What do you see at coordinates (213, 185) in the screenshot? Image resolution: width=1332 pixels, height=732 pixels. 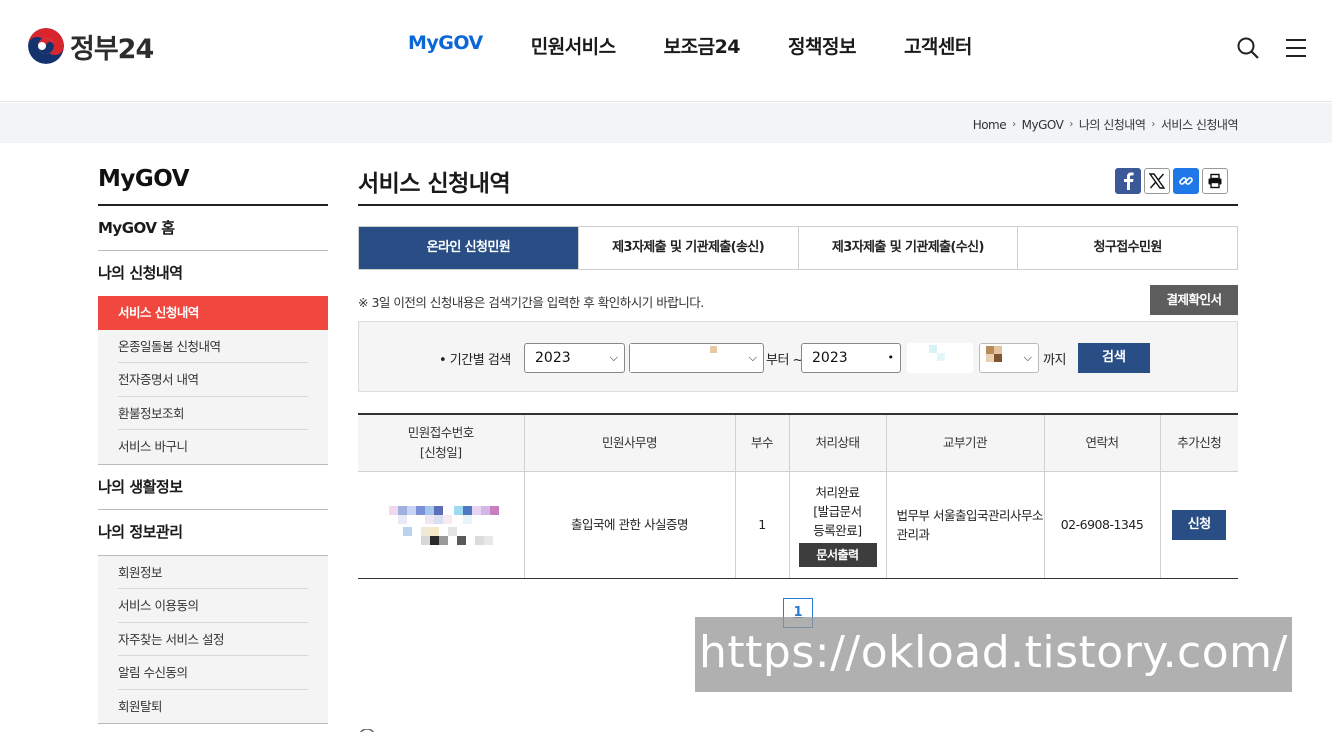 I see `sidebar-title: MyGOV` at bounding box center [213, 185].